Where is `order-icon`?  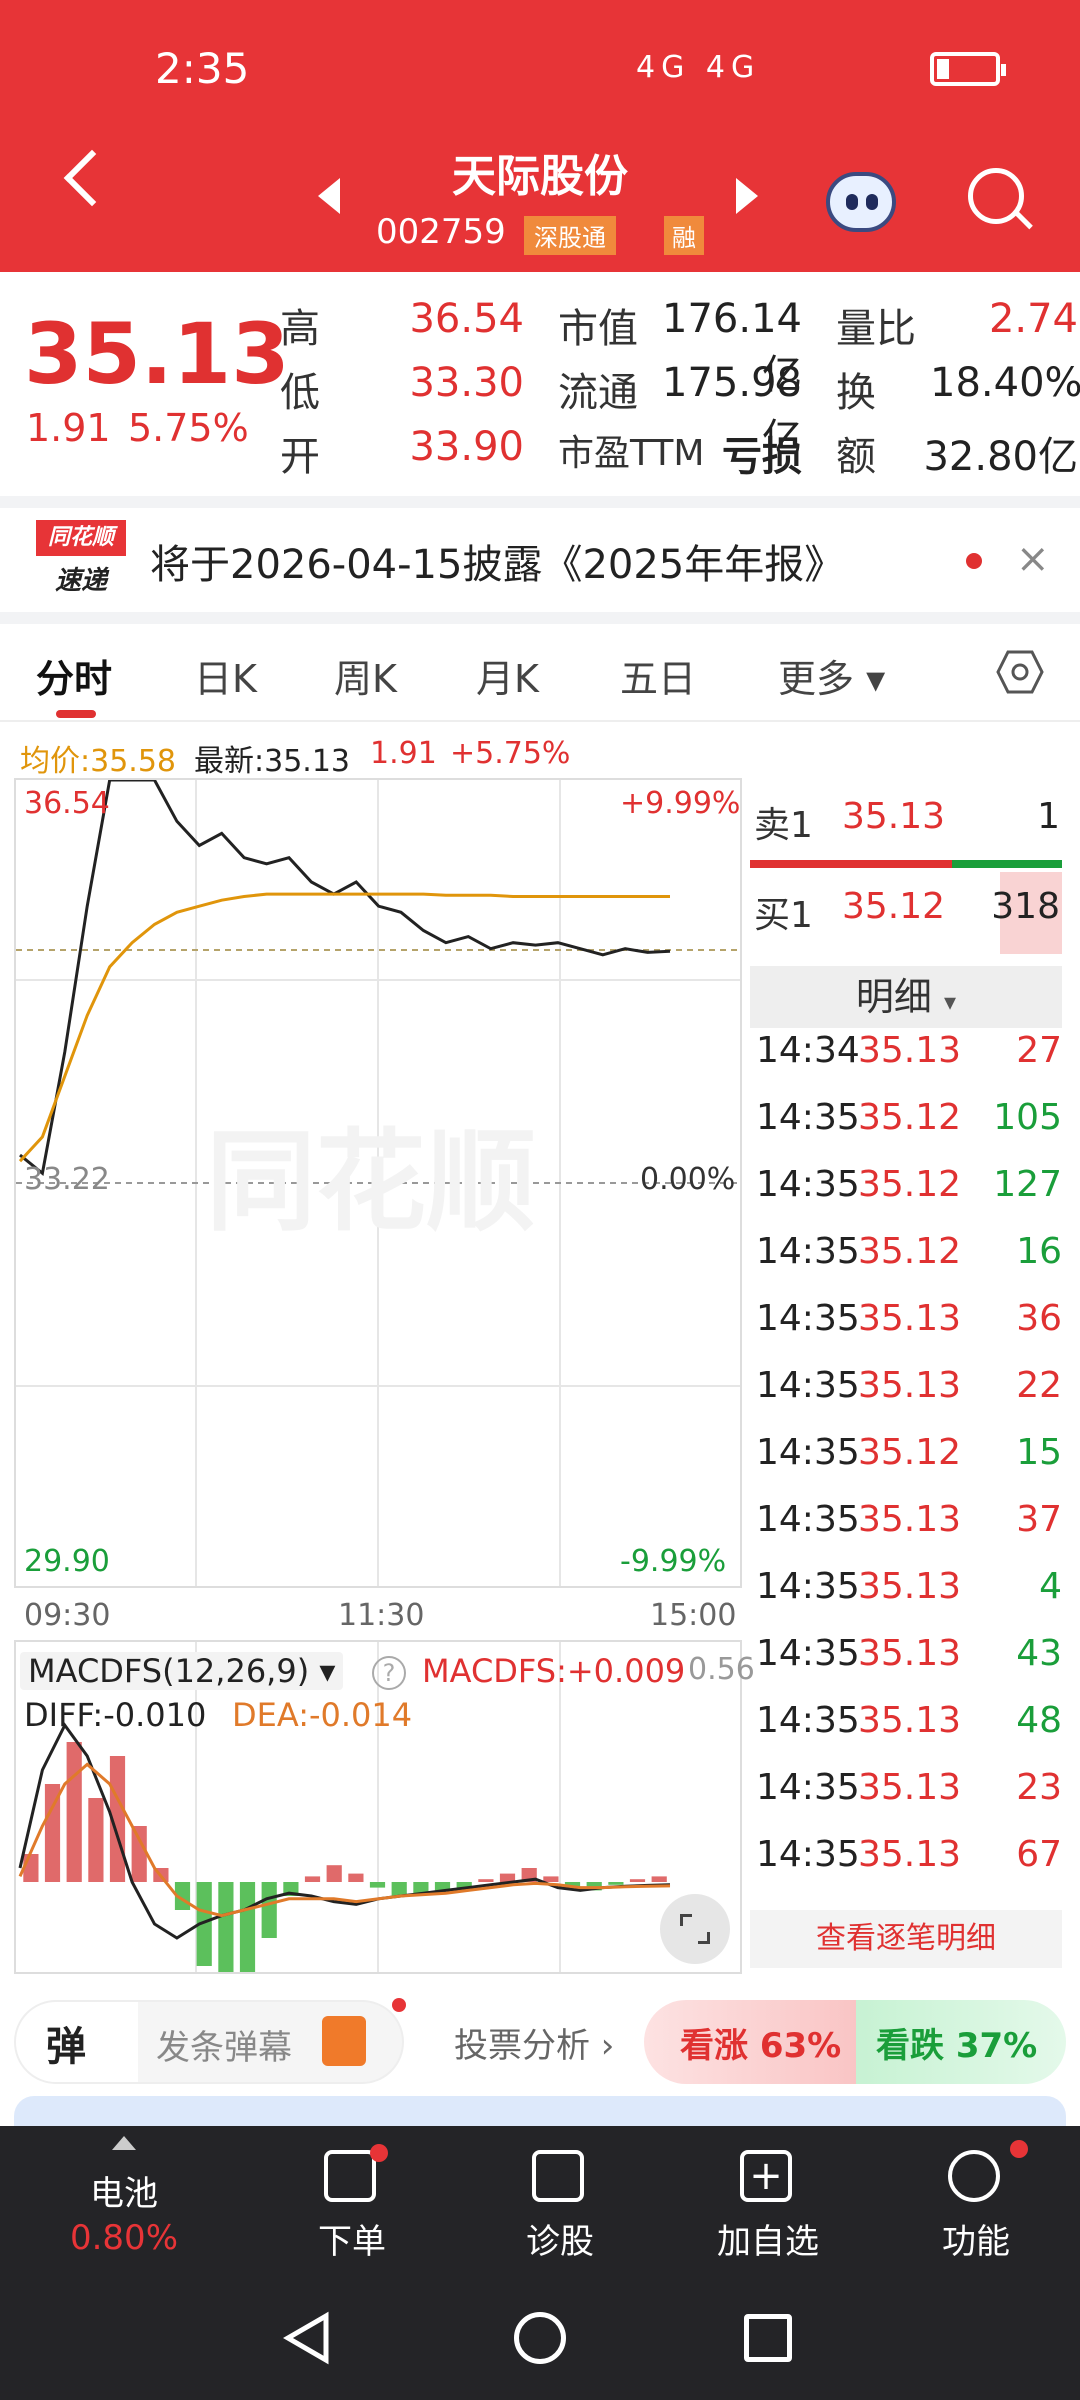 order-icon is located at coordinates (350, 2176).